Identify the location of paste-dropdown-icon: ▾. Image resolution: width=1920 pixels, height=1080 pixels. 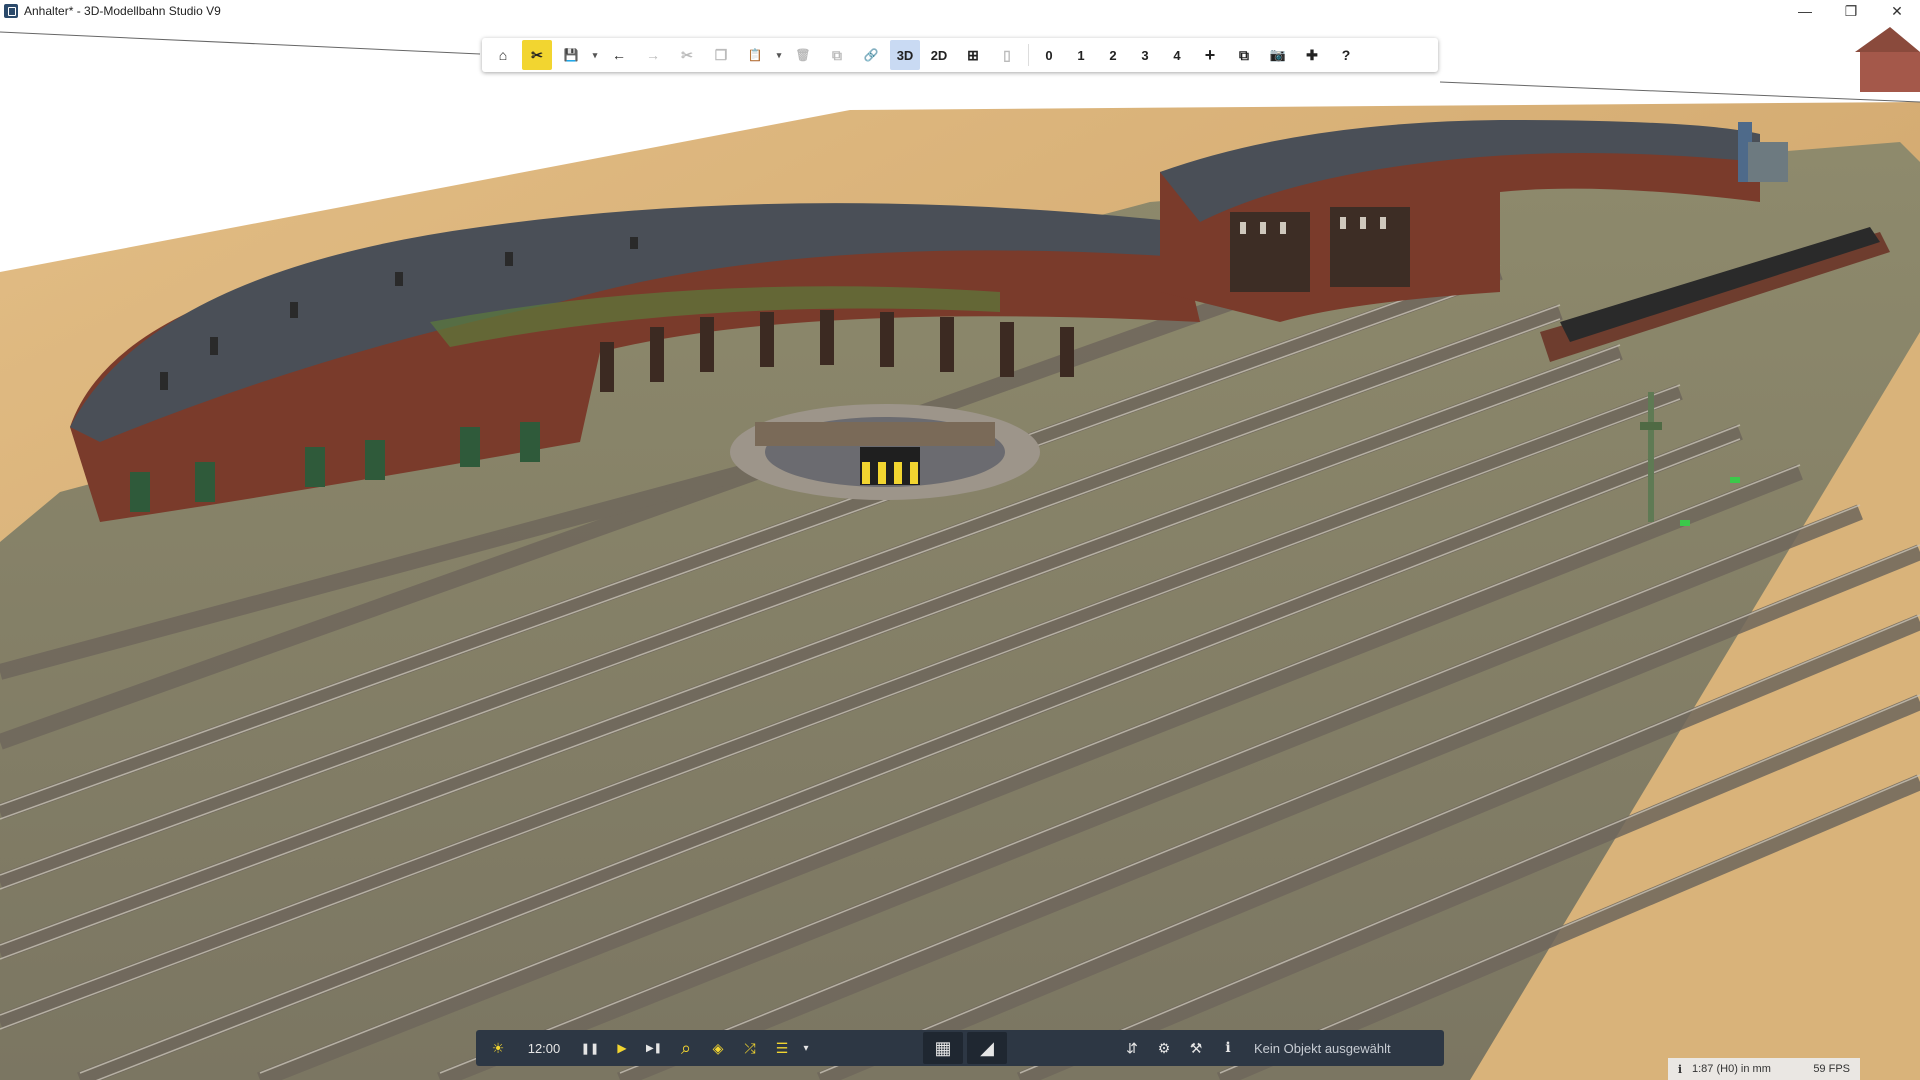
(779, 55).